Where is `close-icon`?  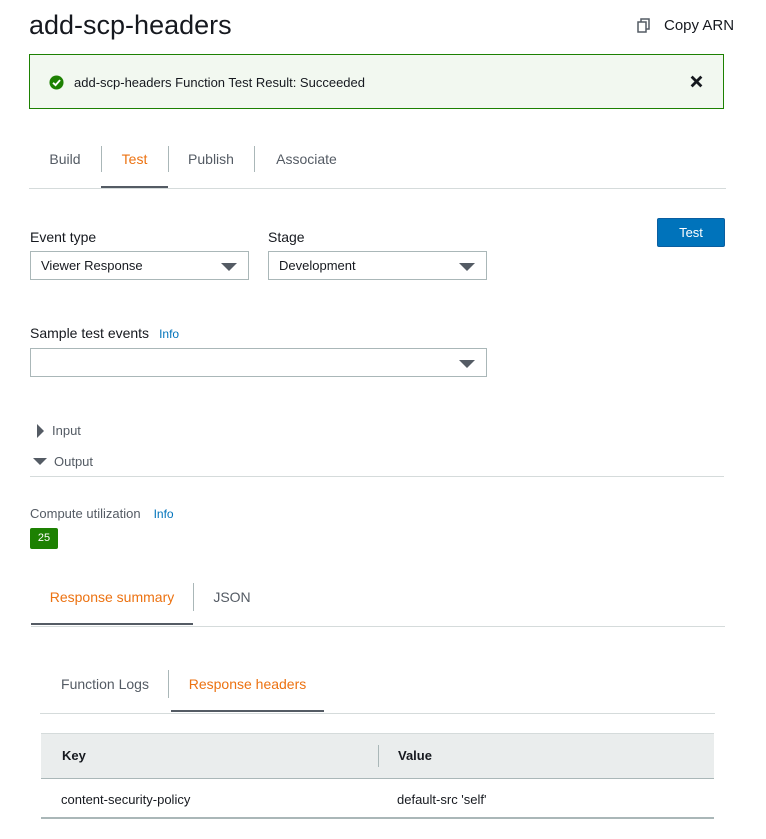 close-icon is located at coordinates (696, 84).